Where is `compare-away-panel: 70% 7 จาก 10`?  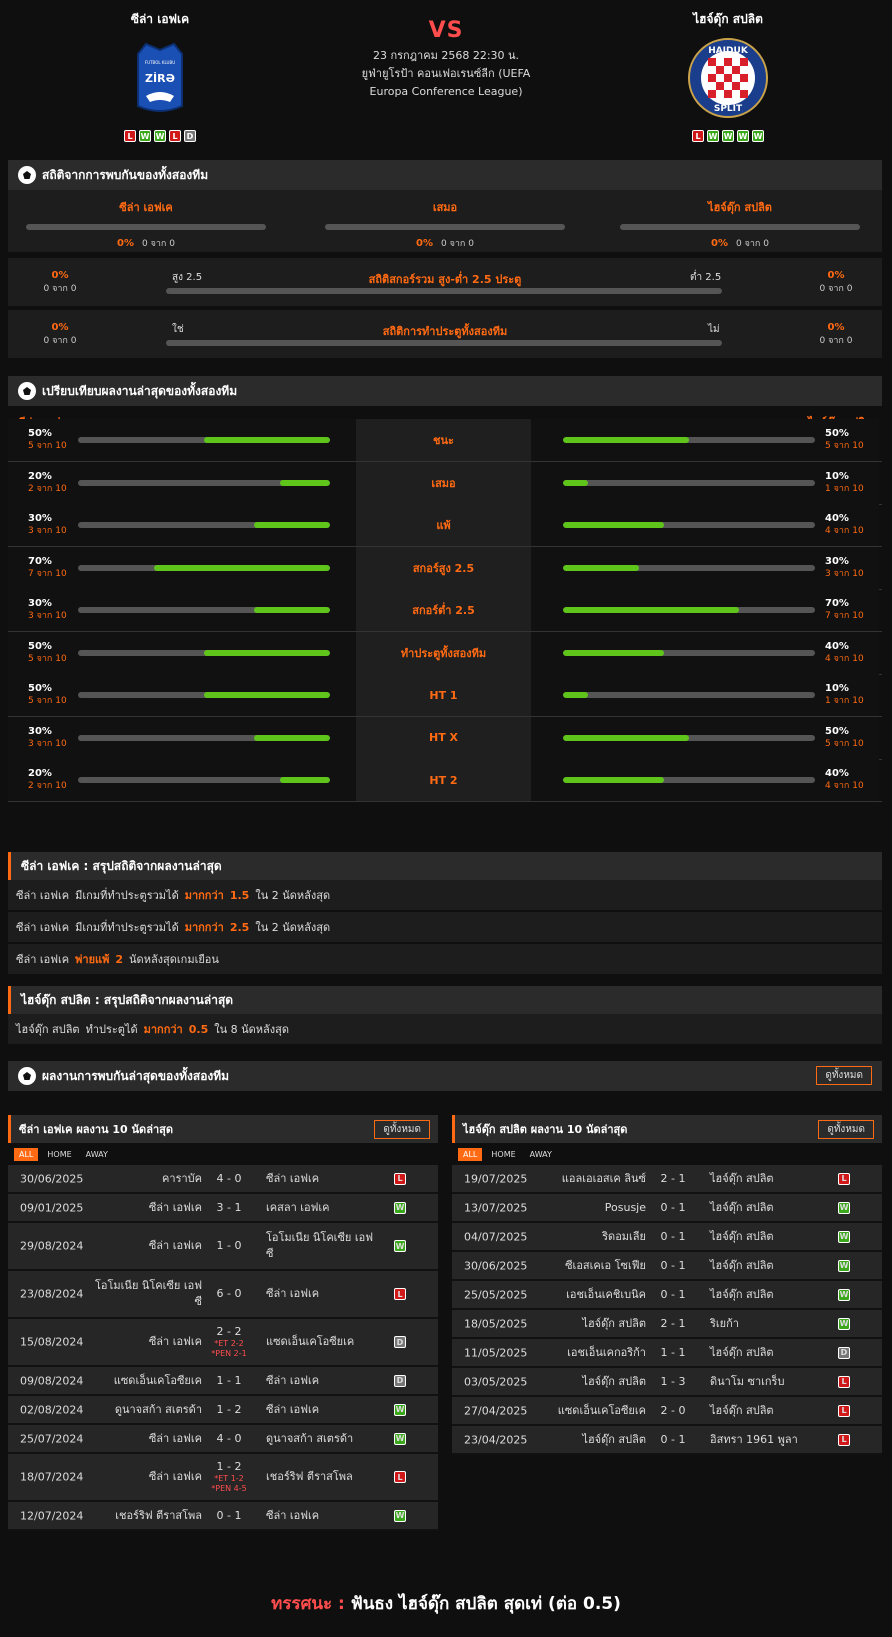
compare-away-panel: 70% 7 จาก 10 is located at coordinates (705, 610).